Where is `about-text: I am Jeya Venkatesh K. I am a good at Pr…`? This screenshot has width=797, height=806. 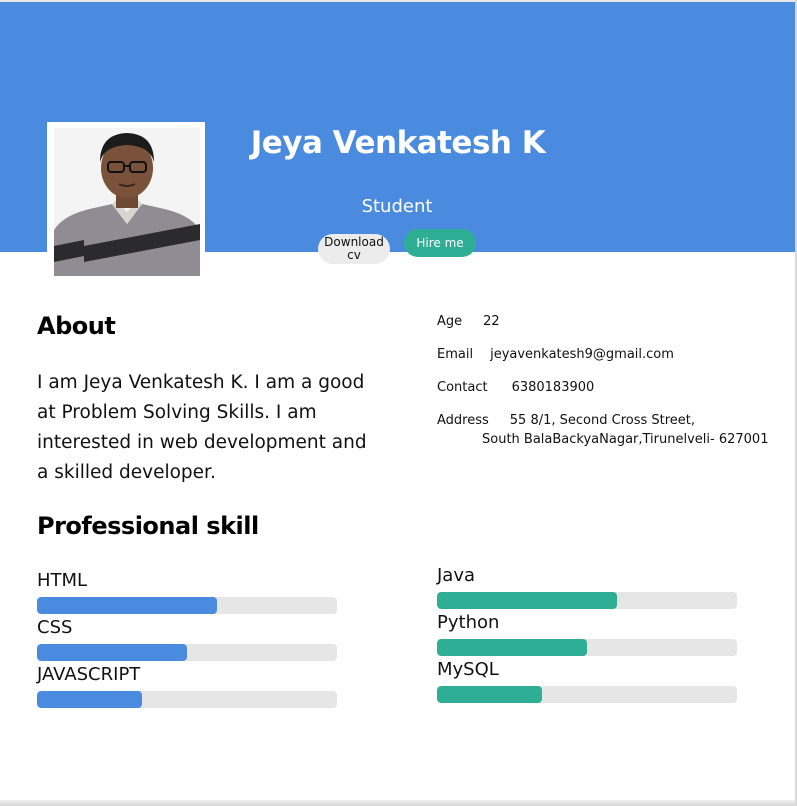
about-text: I am Jeya Venkatesh K. I am a good at Pr… is located at coordinates (202, 427).